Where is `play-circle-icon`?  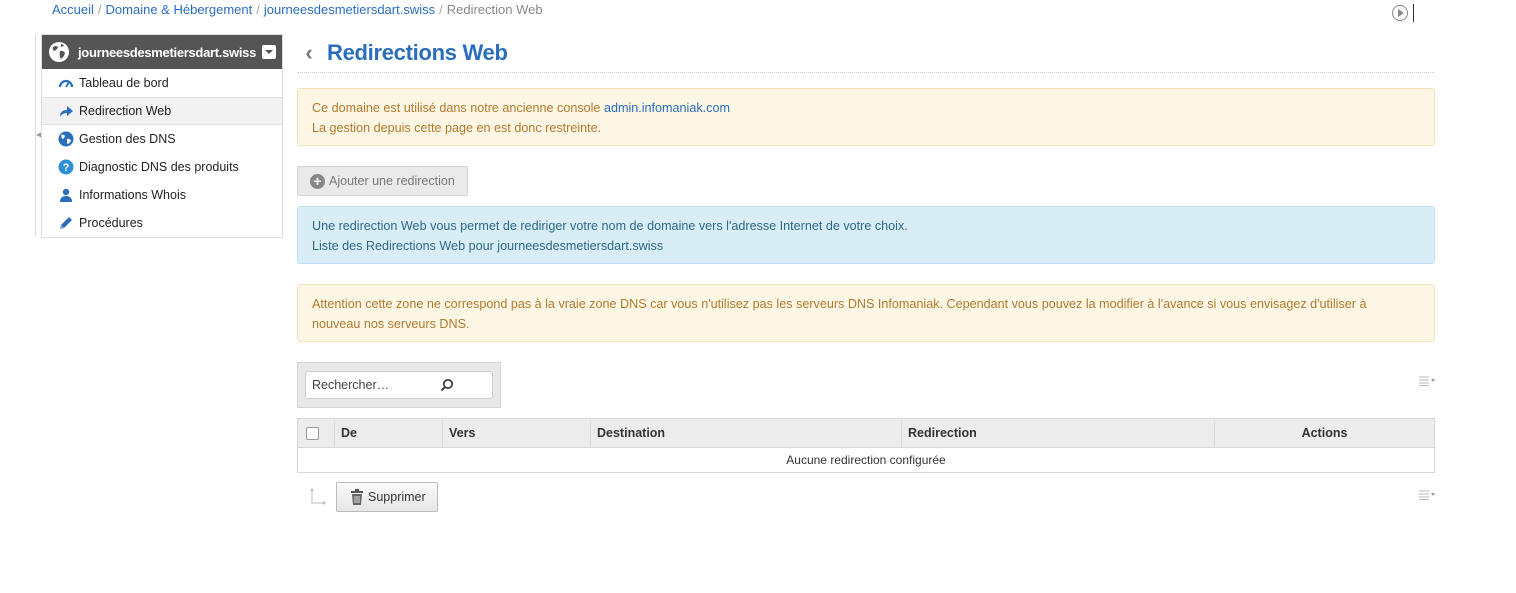 play-circle-icon is located at coordinates (1400, 13).